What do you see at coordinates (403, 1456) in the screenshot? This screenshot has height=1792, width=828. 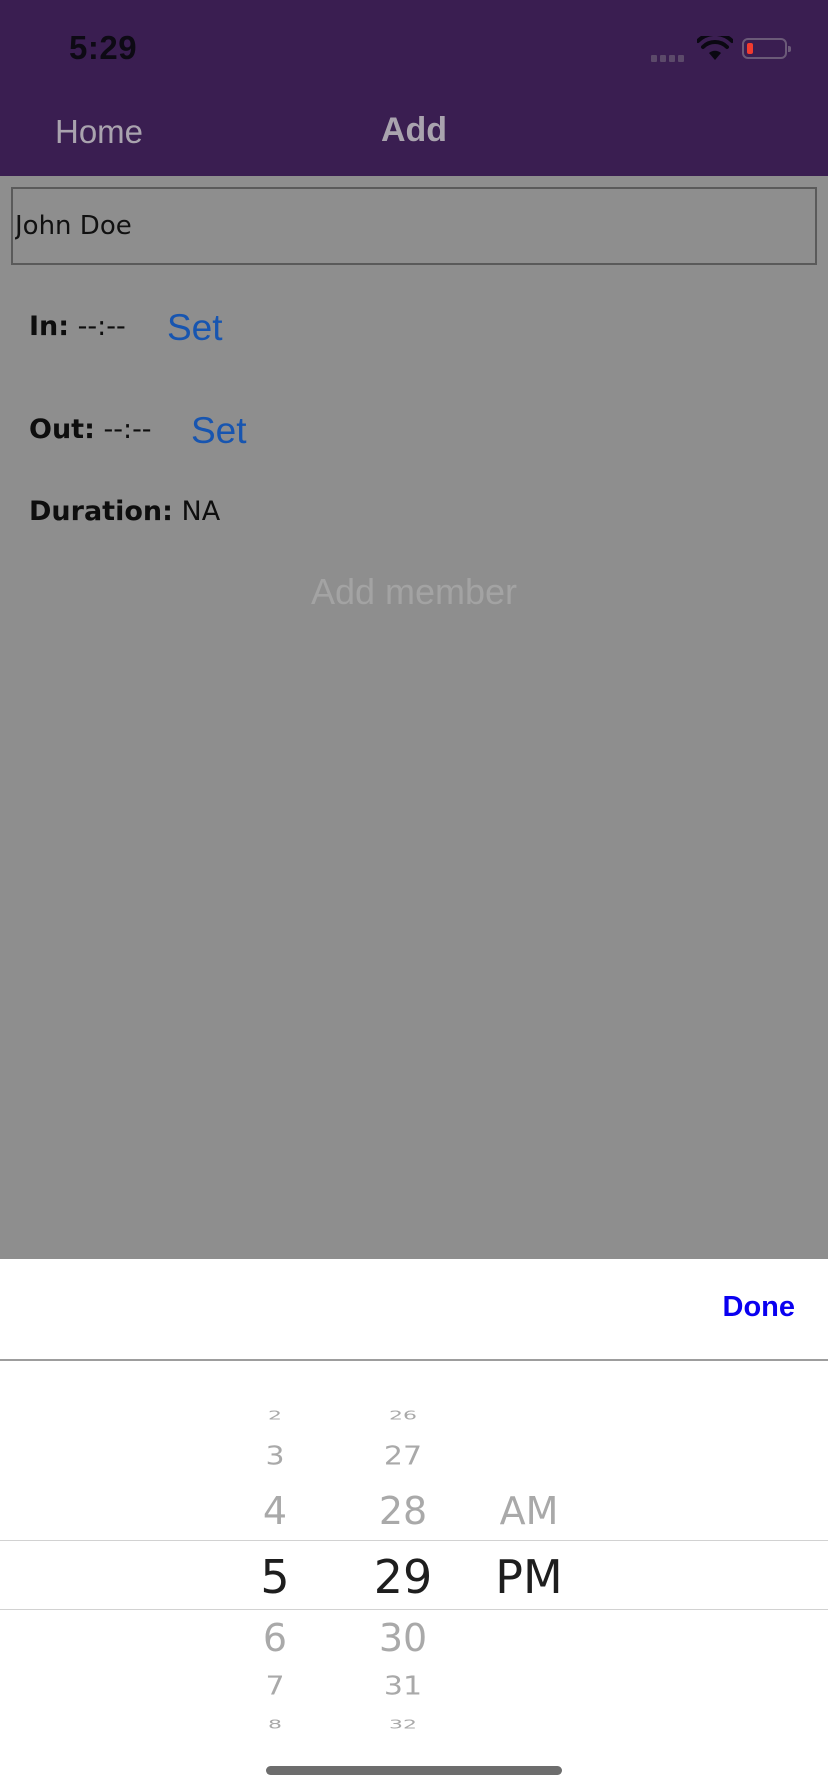 I see `minute-option: 27` at bounding box center [403, 1456].